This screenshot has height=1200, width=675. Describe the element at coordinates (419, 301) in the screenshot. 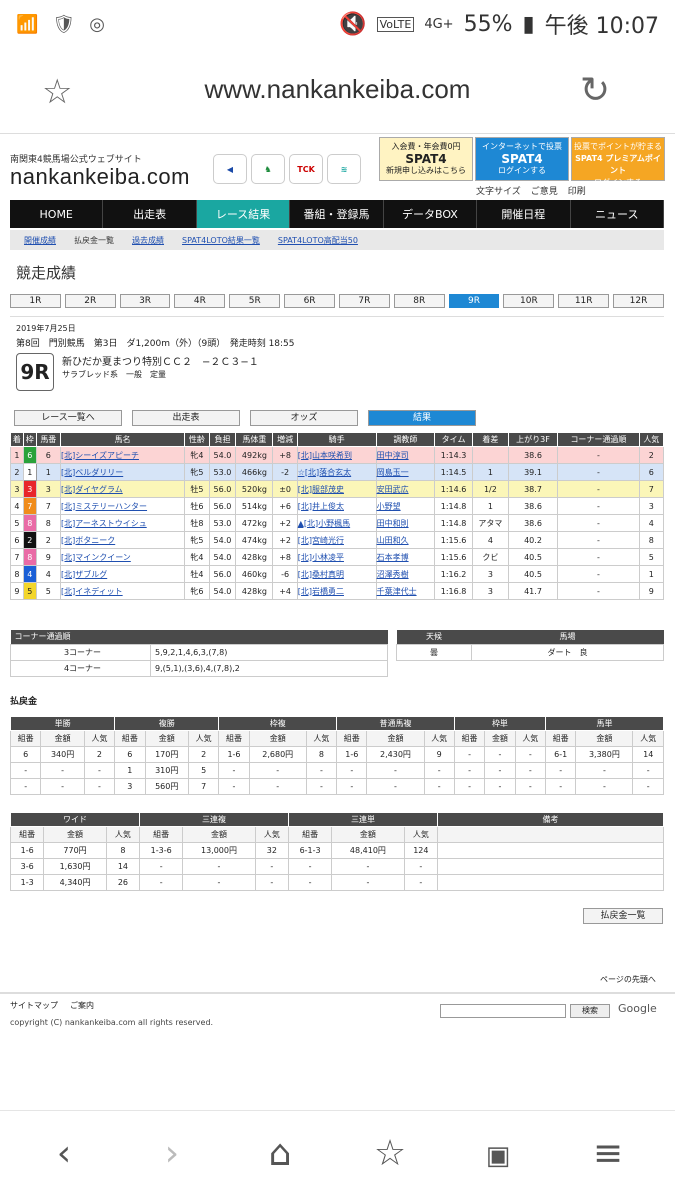

I see `race-tab: 8R` at that location.